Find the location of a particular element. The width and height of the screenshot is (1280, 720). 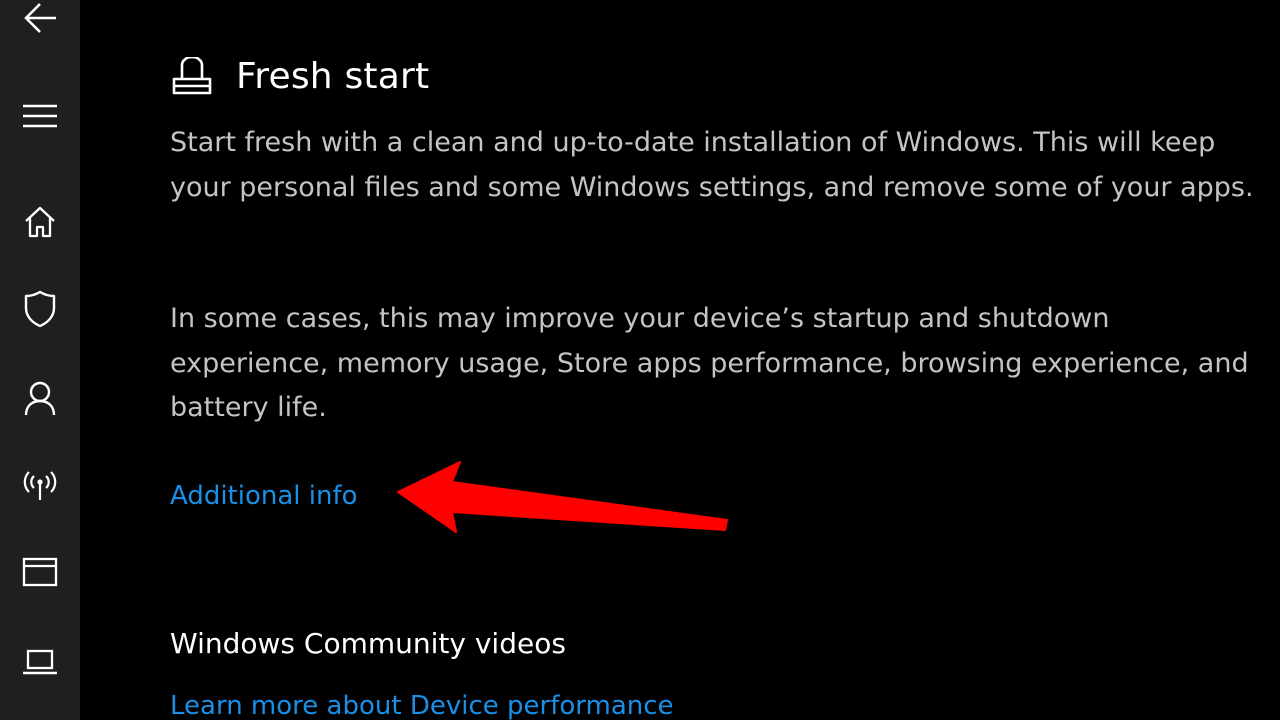

home-icon is located at coordinates (40, 222).